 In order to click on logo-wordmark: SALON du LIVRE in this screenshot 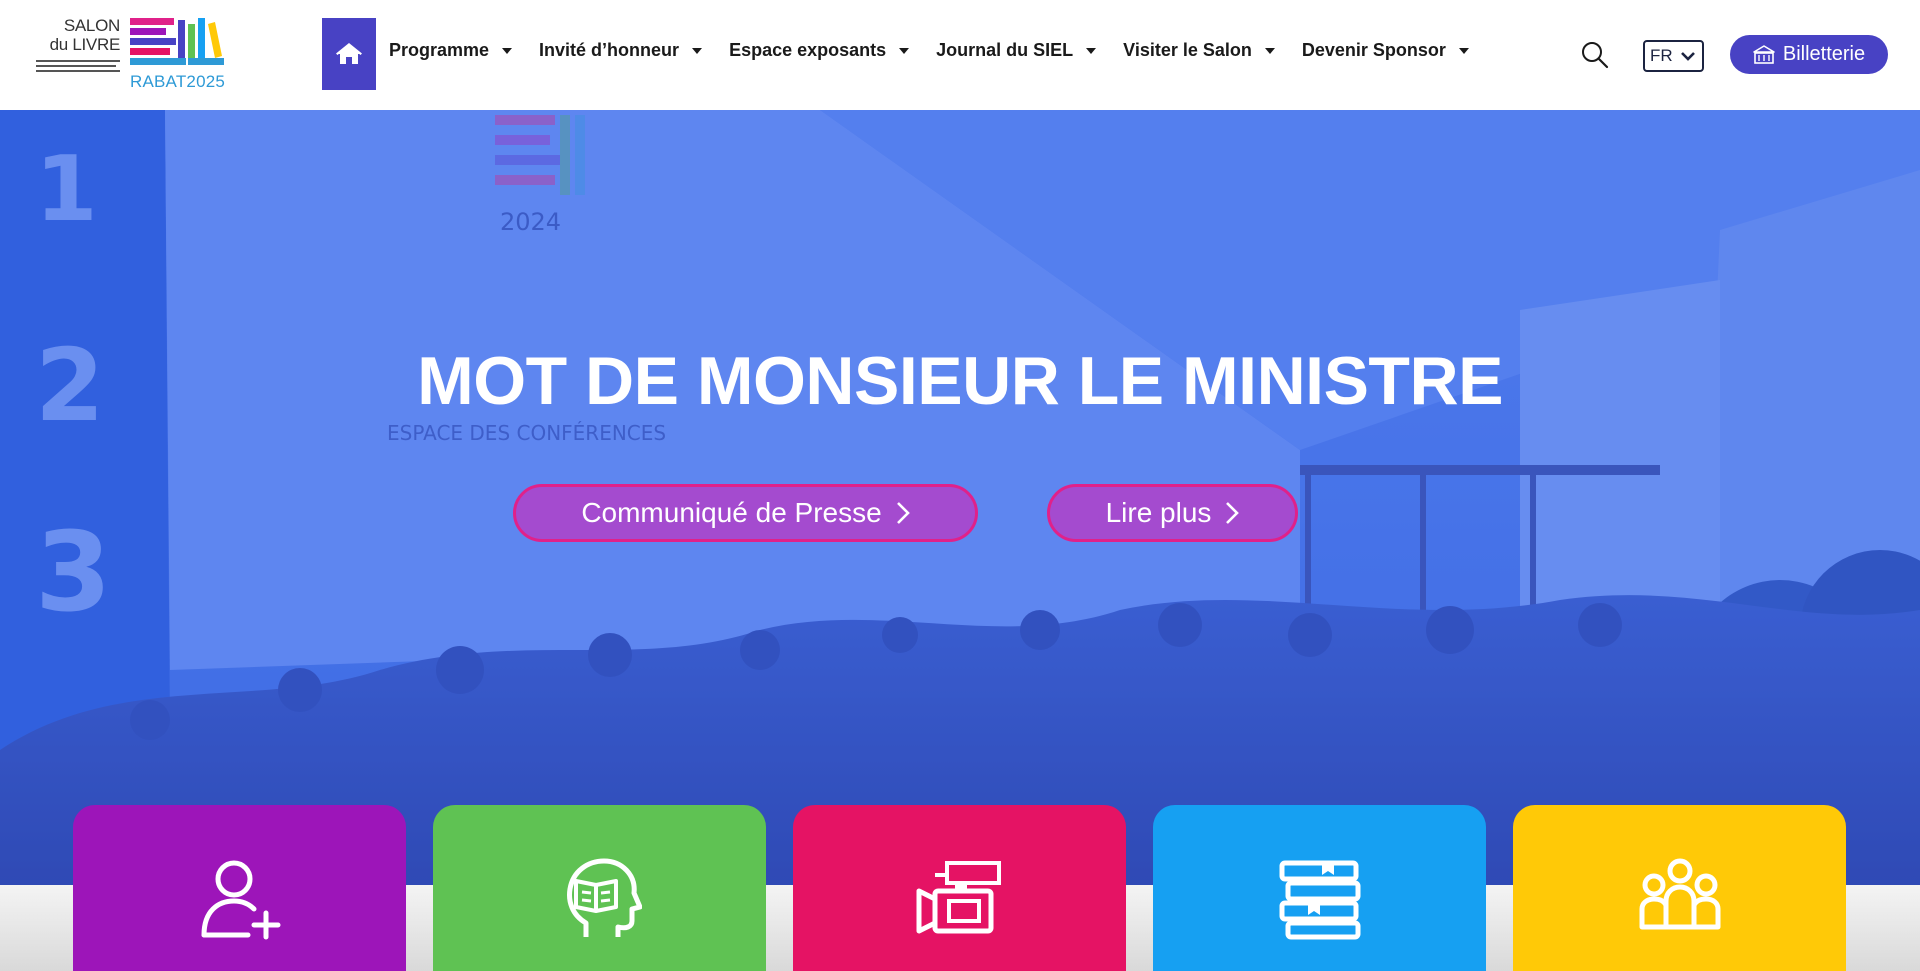, I will do `click(78, 35)`.